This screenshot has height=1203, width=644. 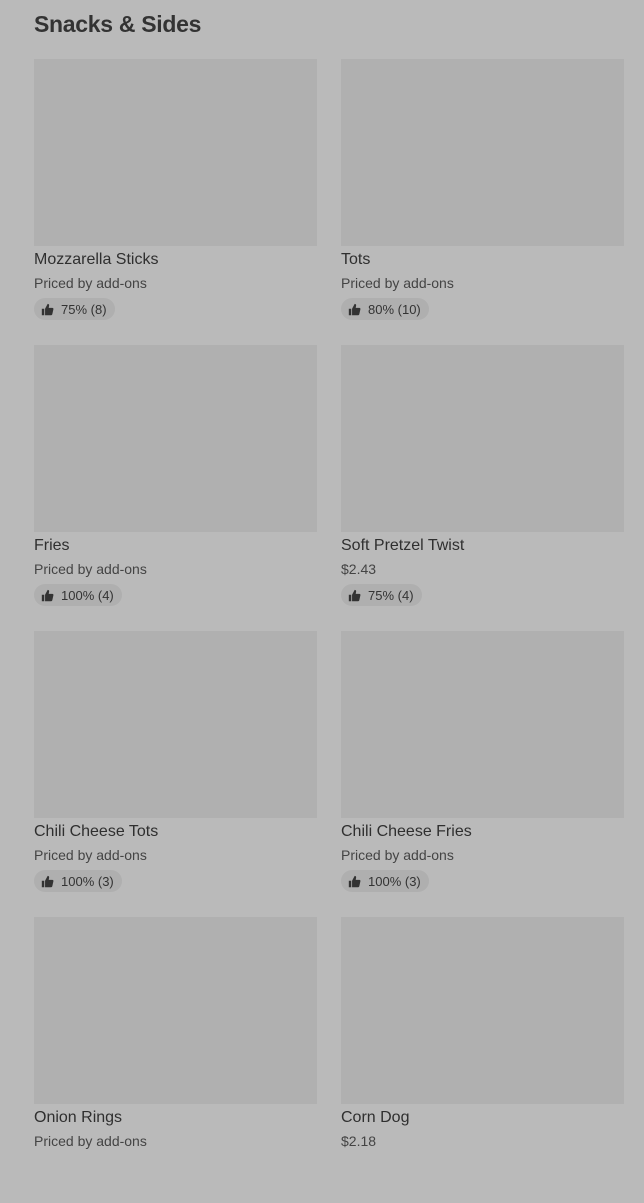 I want to click on menu-item-card: Fries Priced by add-ons 100% (4), so click(x=175, y=488).